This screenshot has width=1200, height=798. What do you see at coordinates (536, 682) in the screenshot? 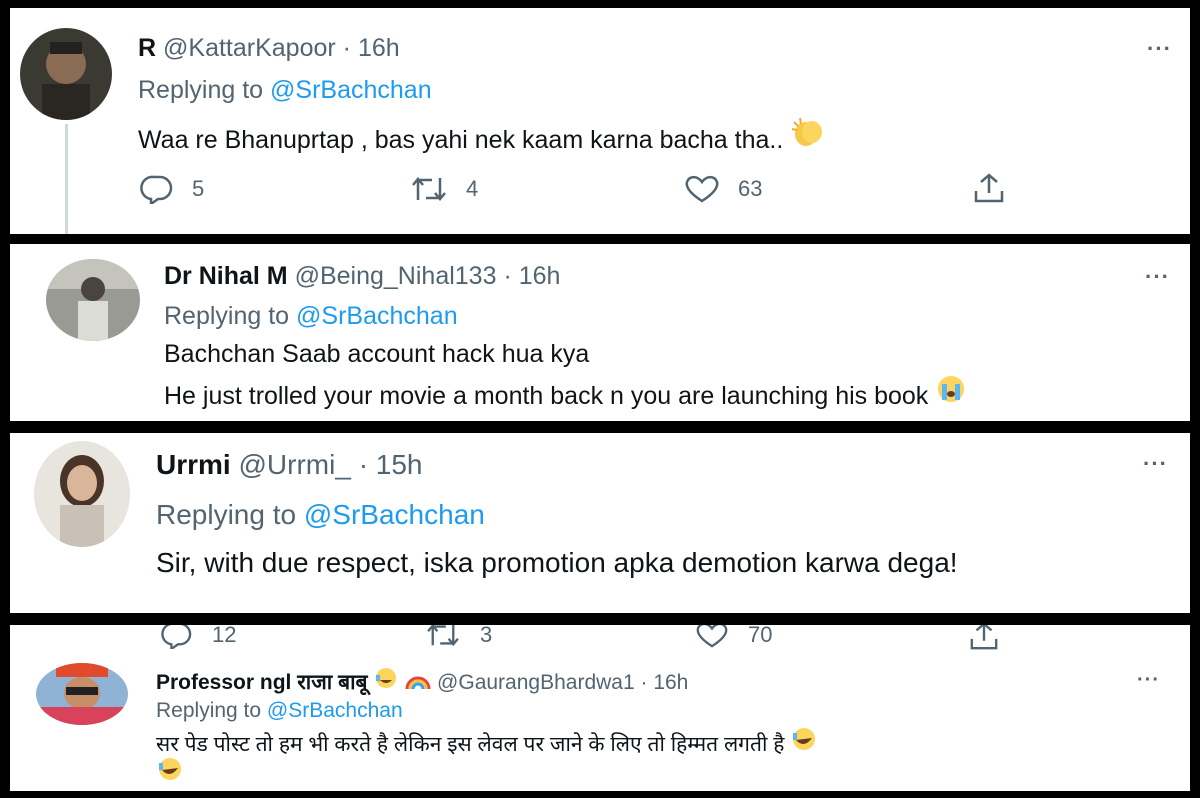
I see `handle: @GaurangBhardwa1` at bounding box center [536, 682].